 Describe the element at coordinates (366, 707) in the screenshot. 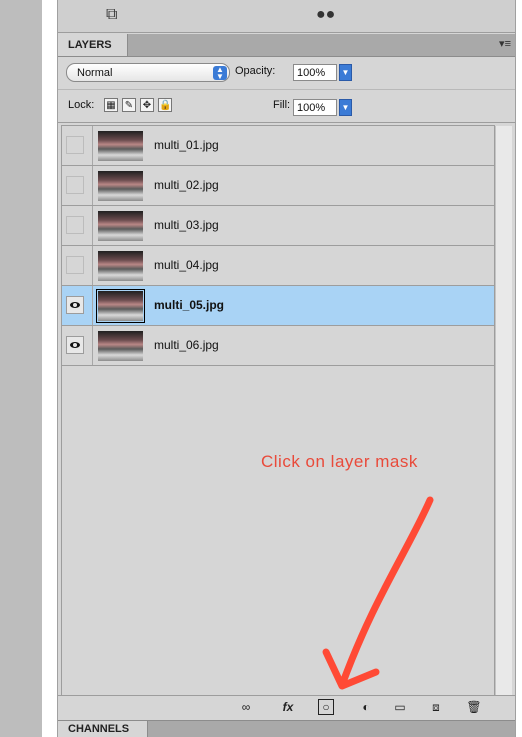

I see `adjustment-icon: ◐` at that location.